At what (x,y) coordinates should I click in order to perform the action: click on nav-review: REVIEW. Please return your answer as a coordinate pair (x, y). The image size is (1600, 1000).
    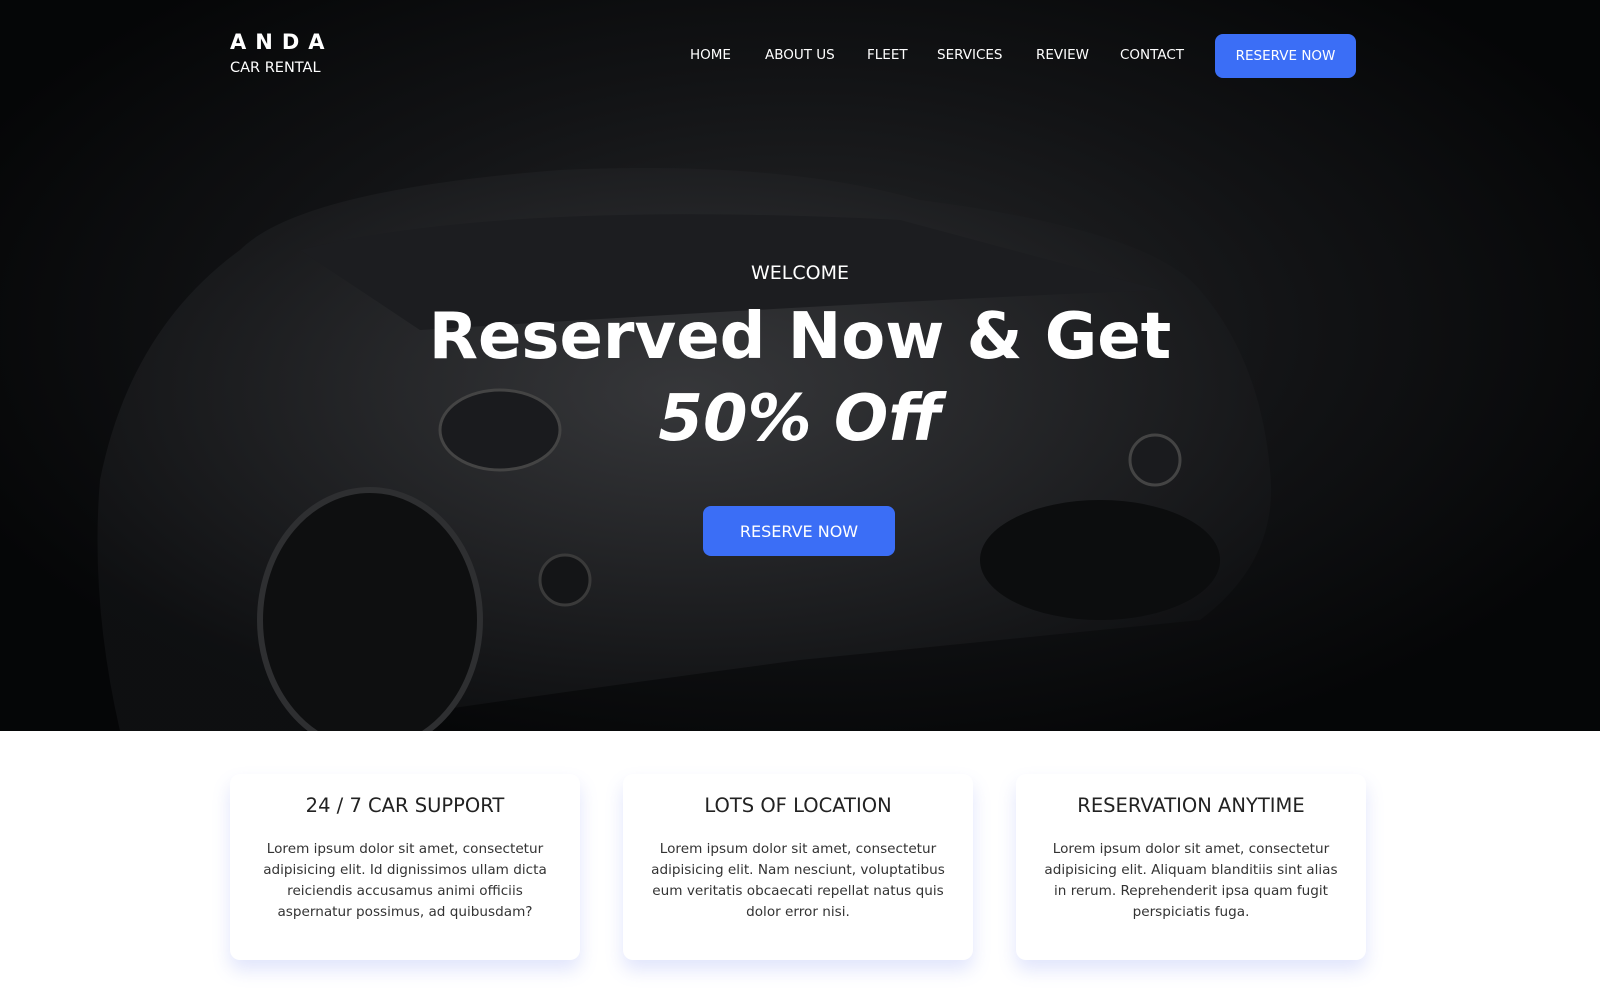
    Looking at the image, I should click on (1062, 55).